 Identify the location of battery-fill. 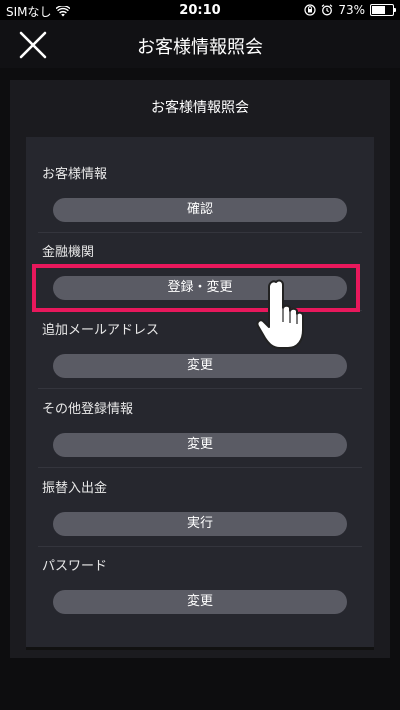
(379, 10).